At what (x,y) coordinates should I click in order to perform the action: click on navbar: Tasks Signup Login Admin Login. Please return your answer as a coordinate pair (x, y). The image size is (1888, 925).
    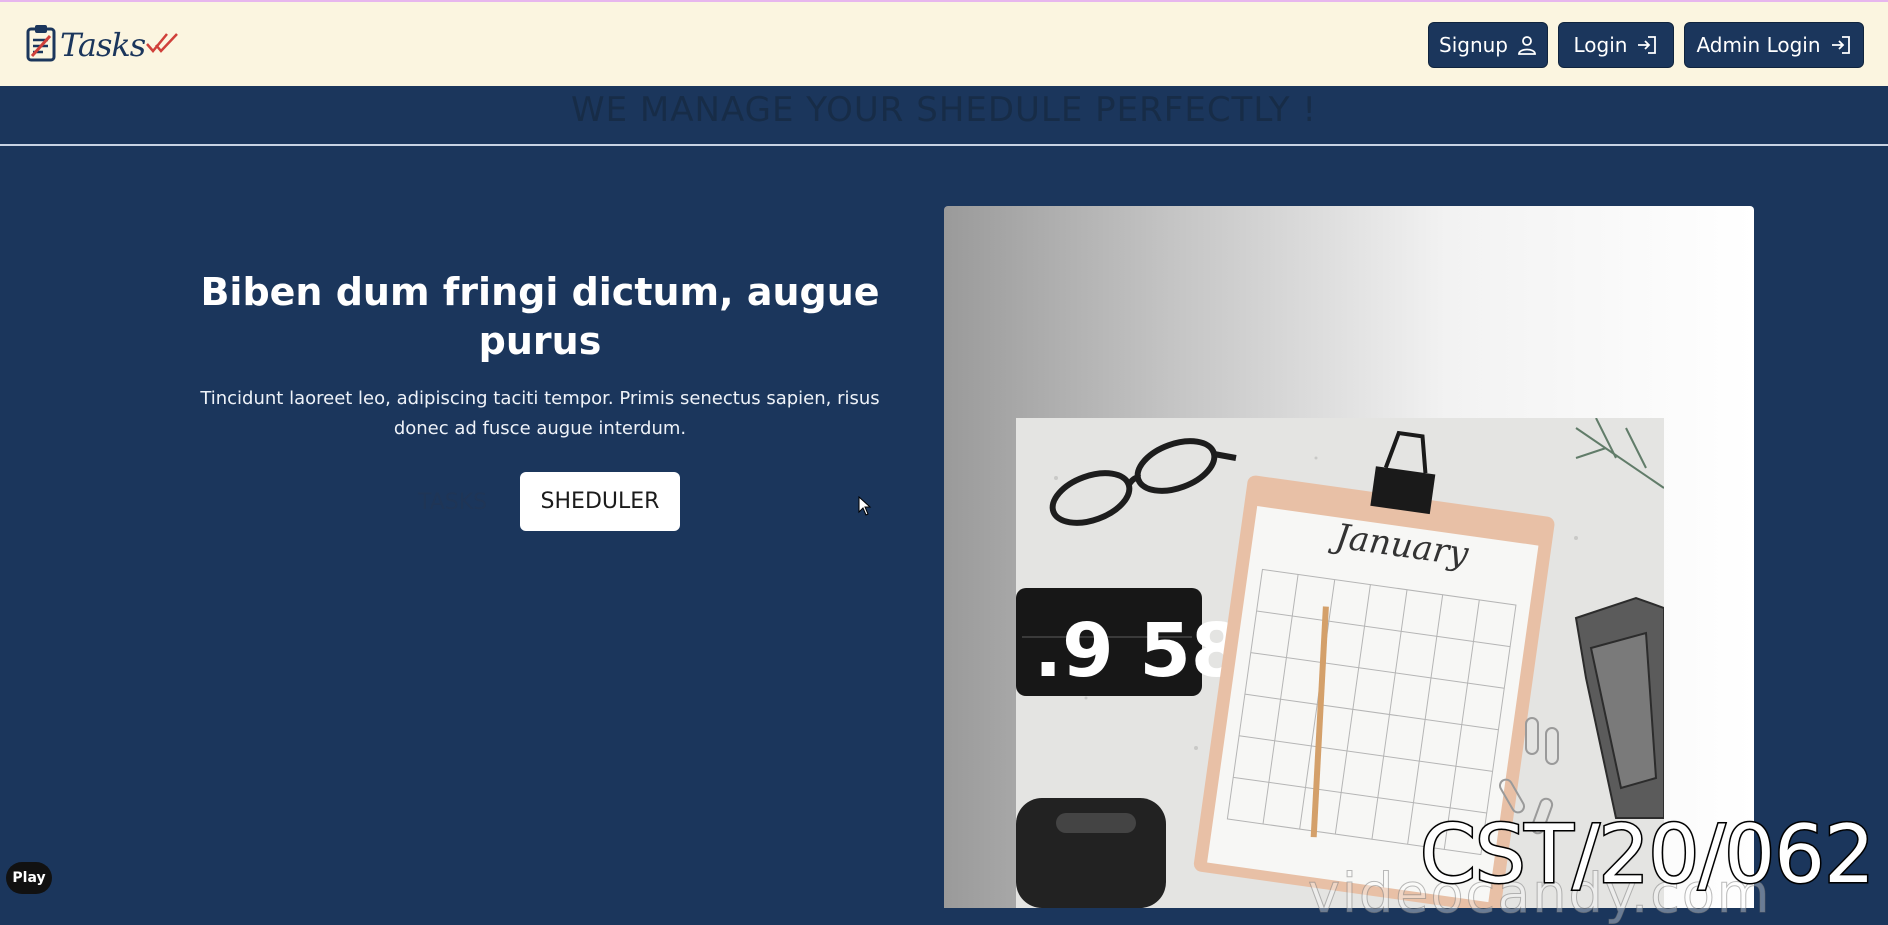
    Looking at the image, I should click on (944, 43).